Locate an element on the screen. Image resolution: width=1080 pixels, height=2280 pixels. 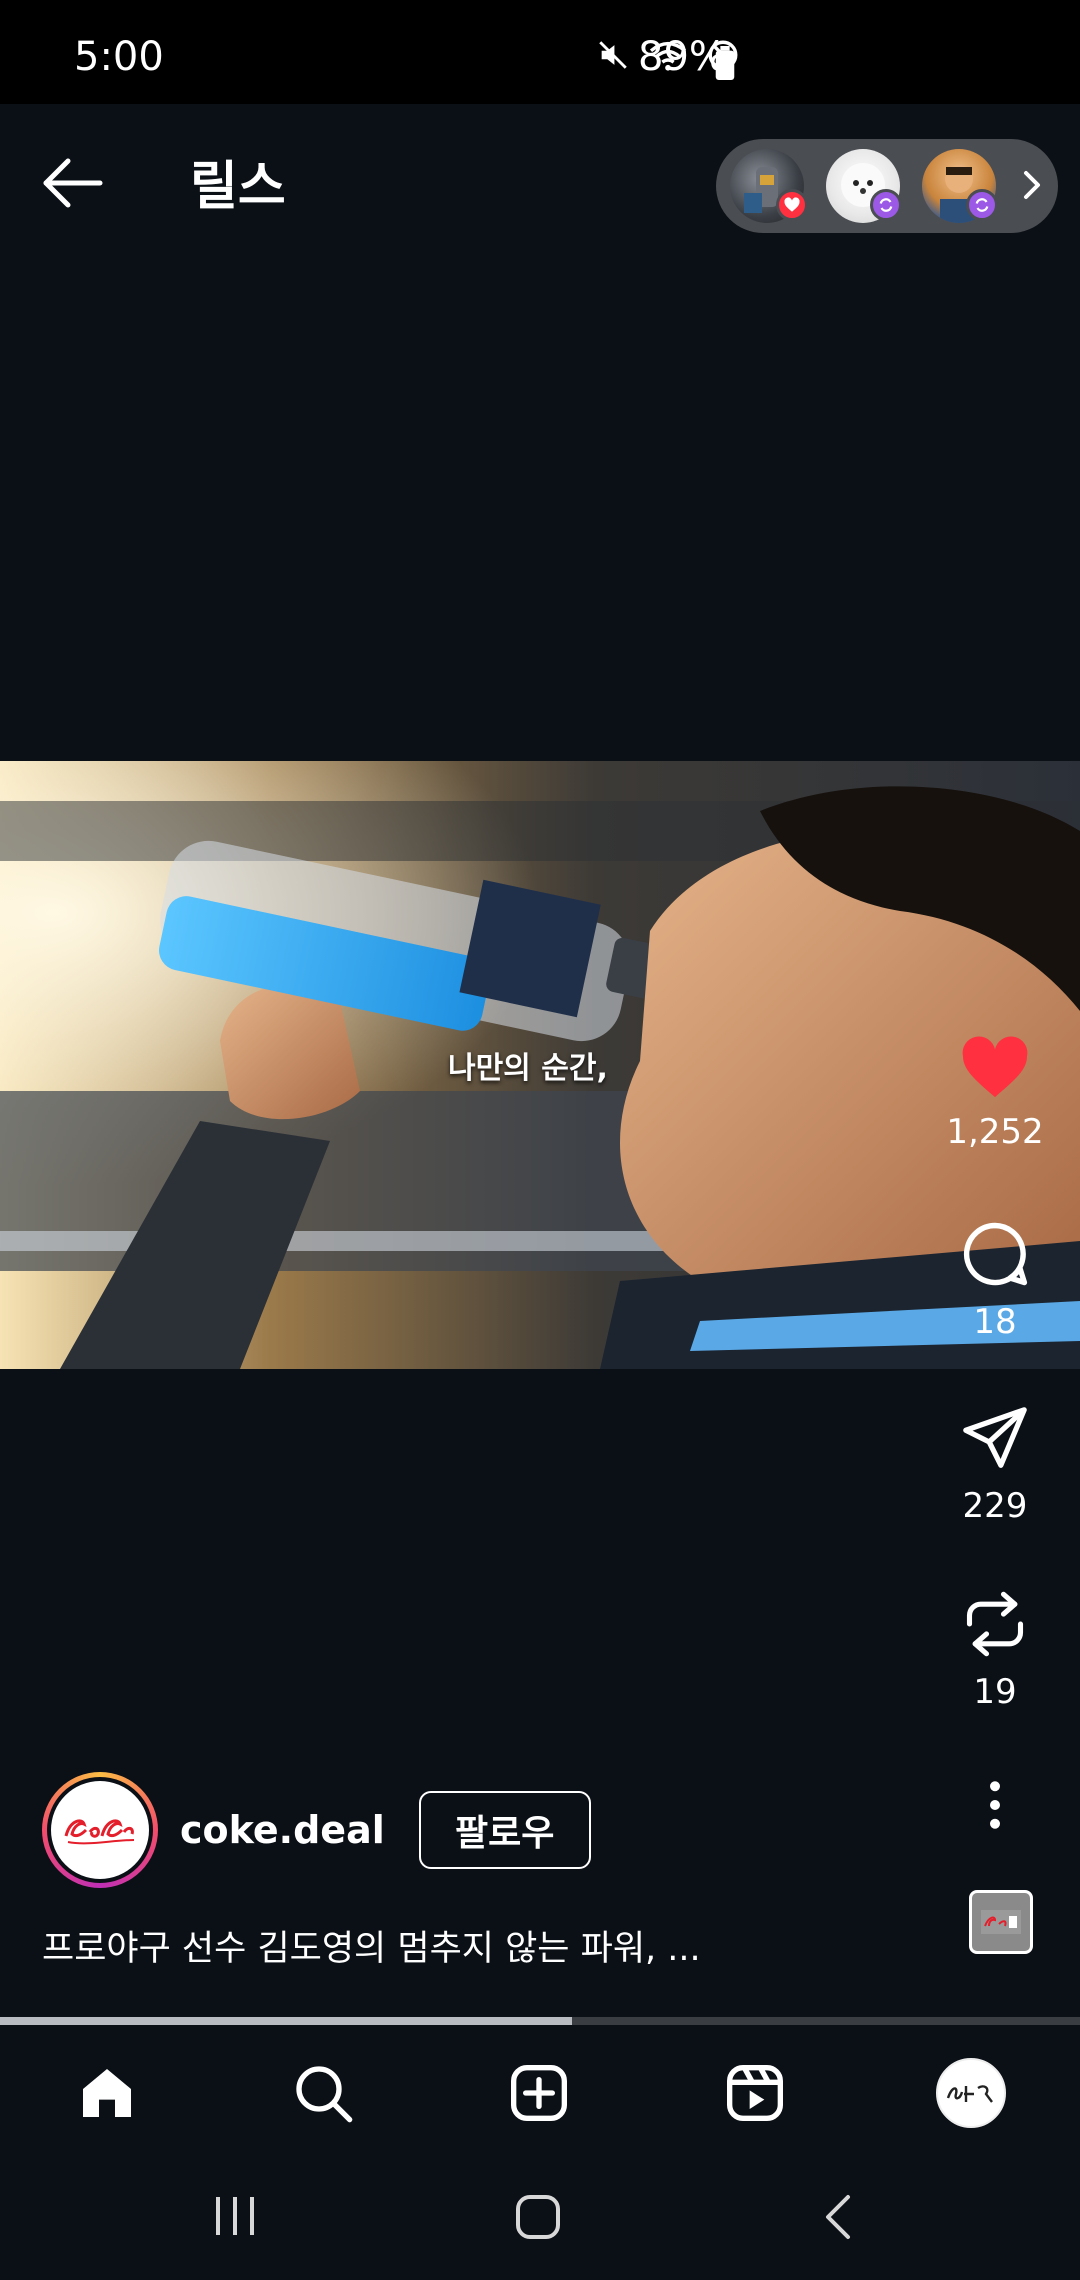
home-button-icon is located at coordinates (538, 2219).